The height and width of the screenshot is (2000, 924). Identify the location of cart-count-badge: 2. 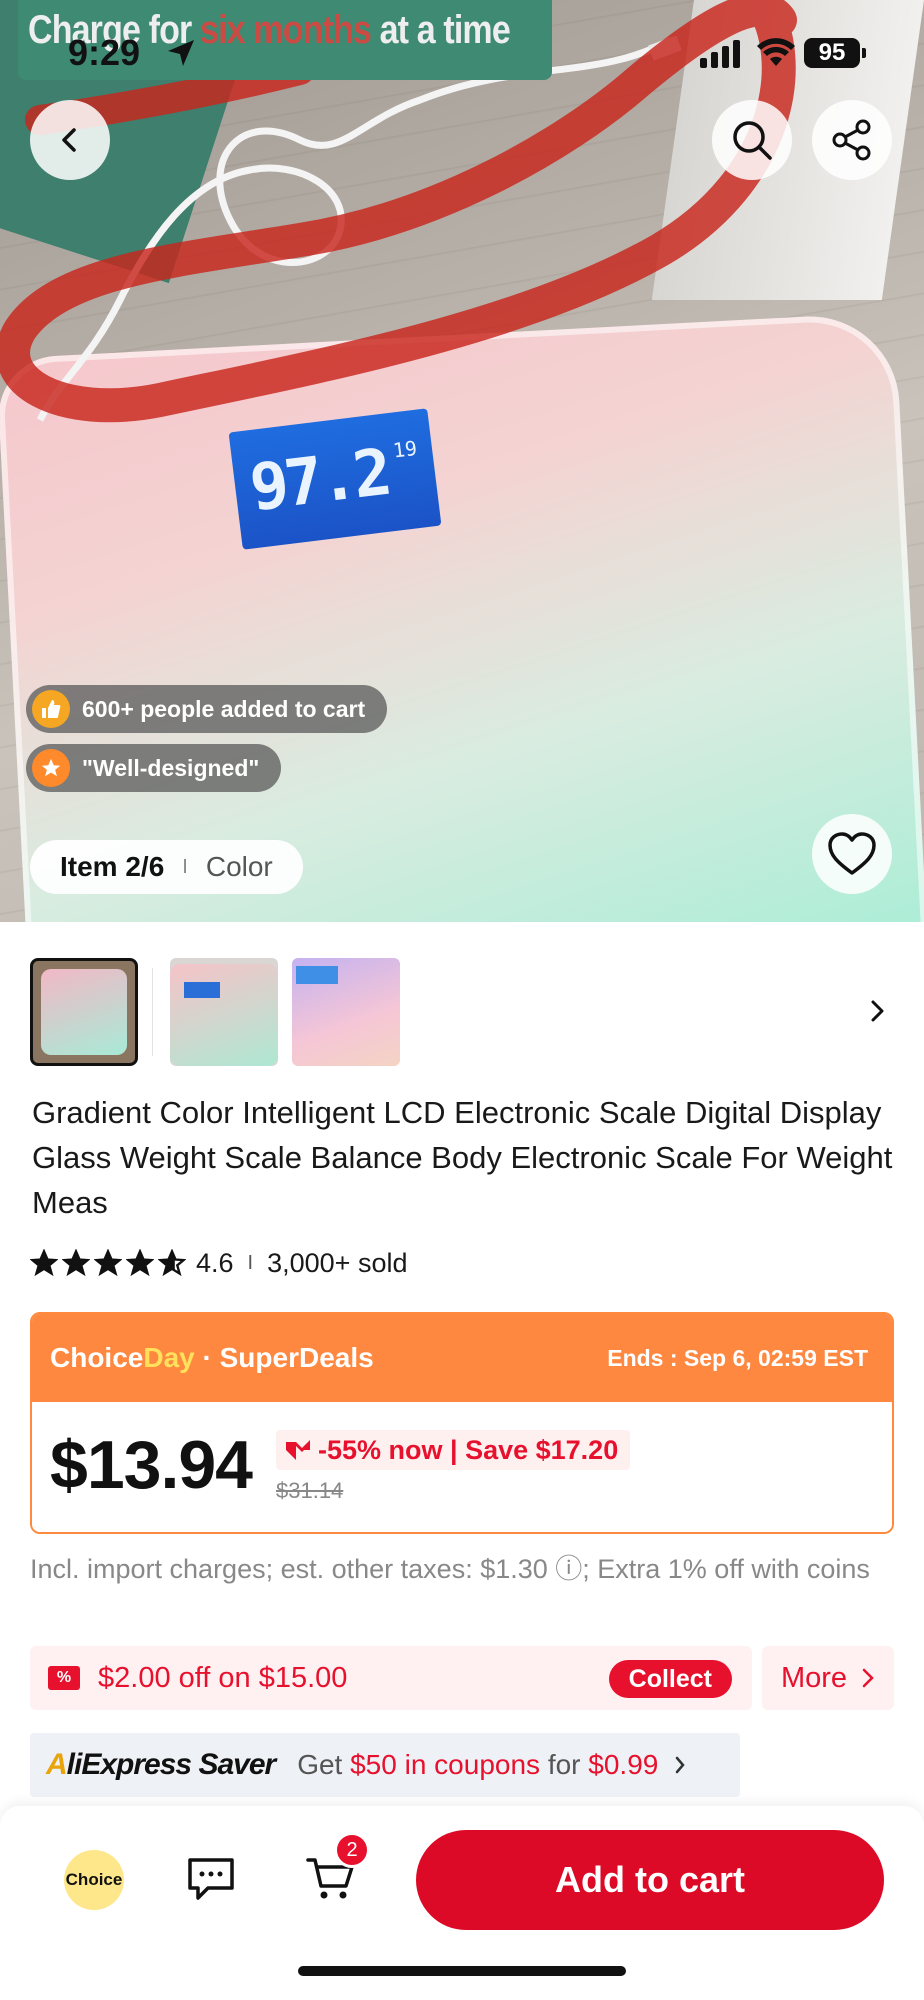
(352, 1850).